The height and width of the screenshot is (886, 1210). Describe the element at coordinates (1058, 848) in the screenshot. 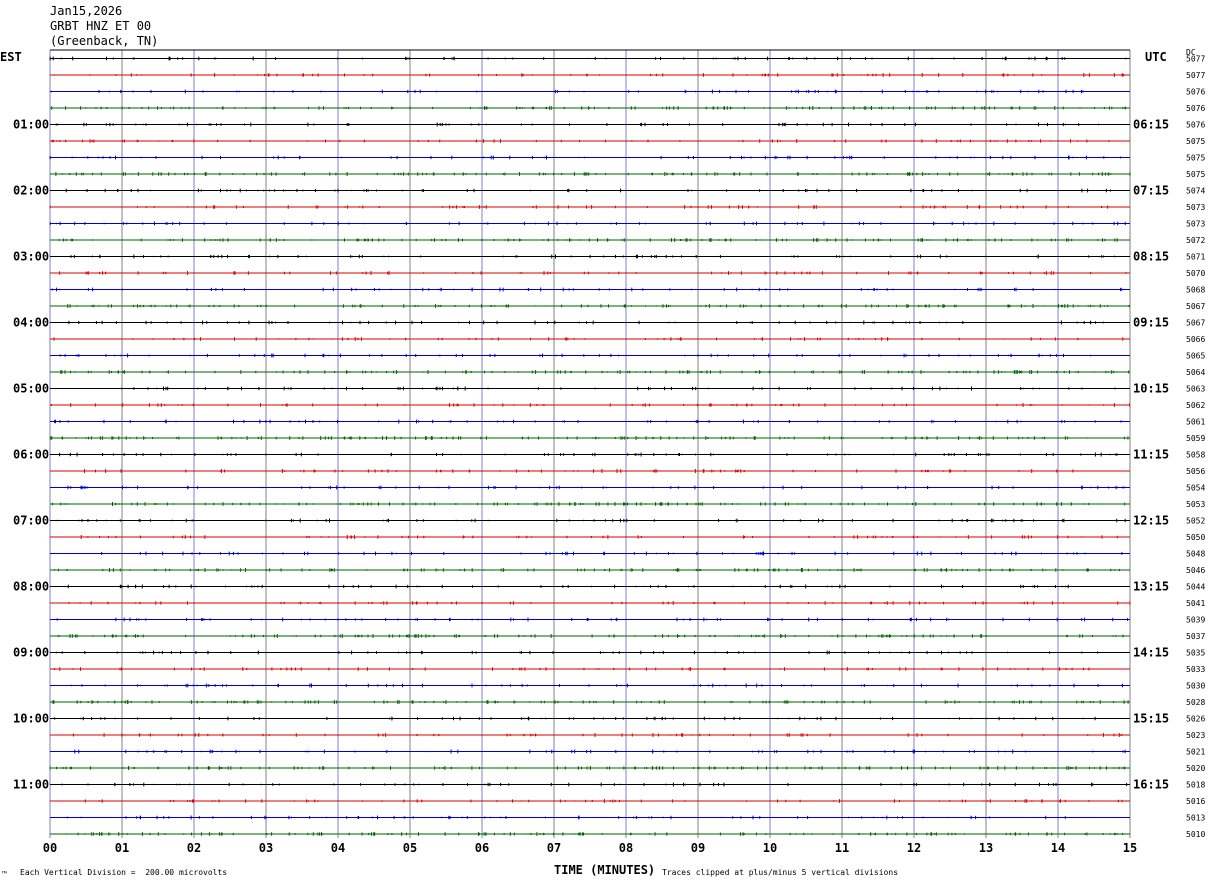

I see `x-tick-label: 14` at that location.